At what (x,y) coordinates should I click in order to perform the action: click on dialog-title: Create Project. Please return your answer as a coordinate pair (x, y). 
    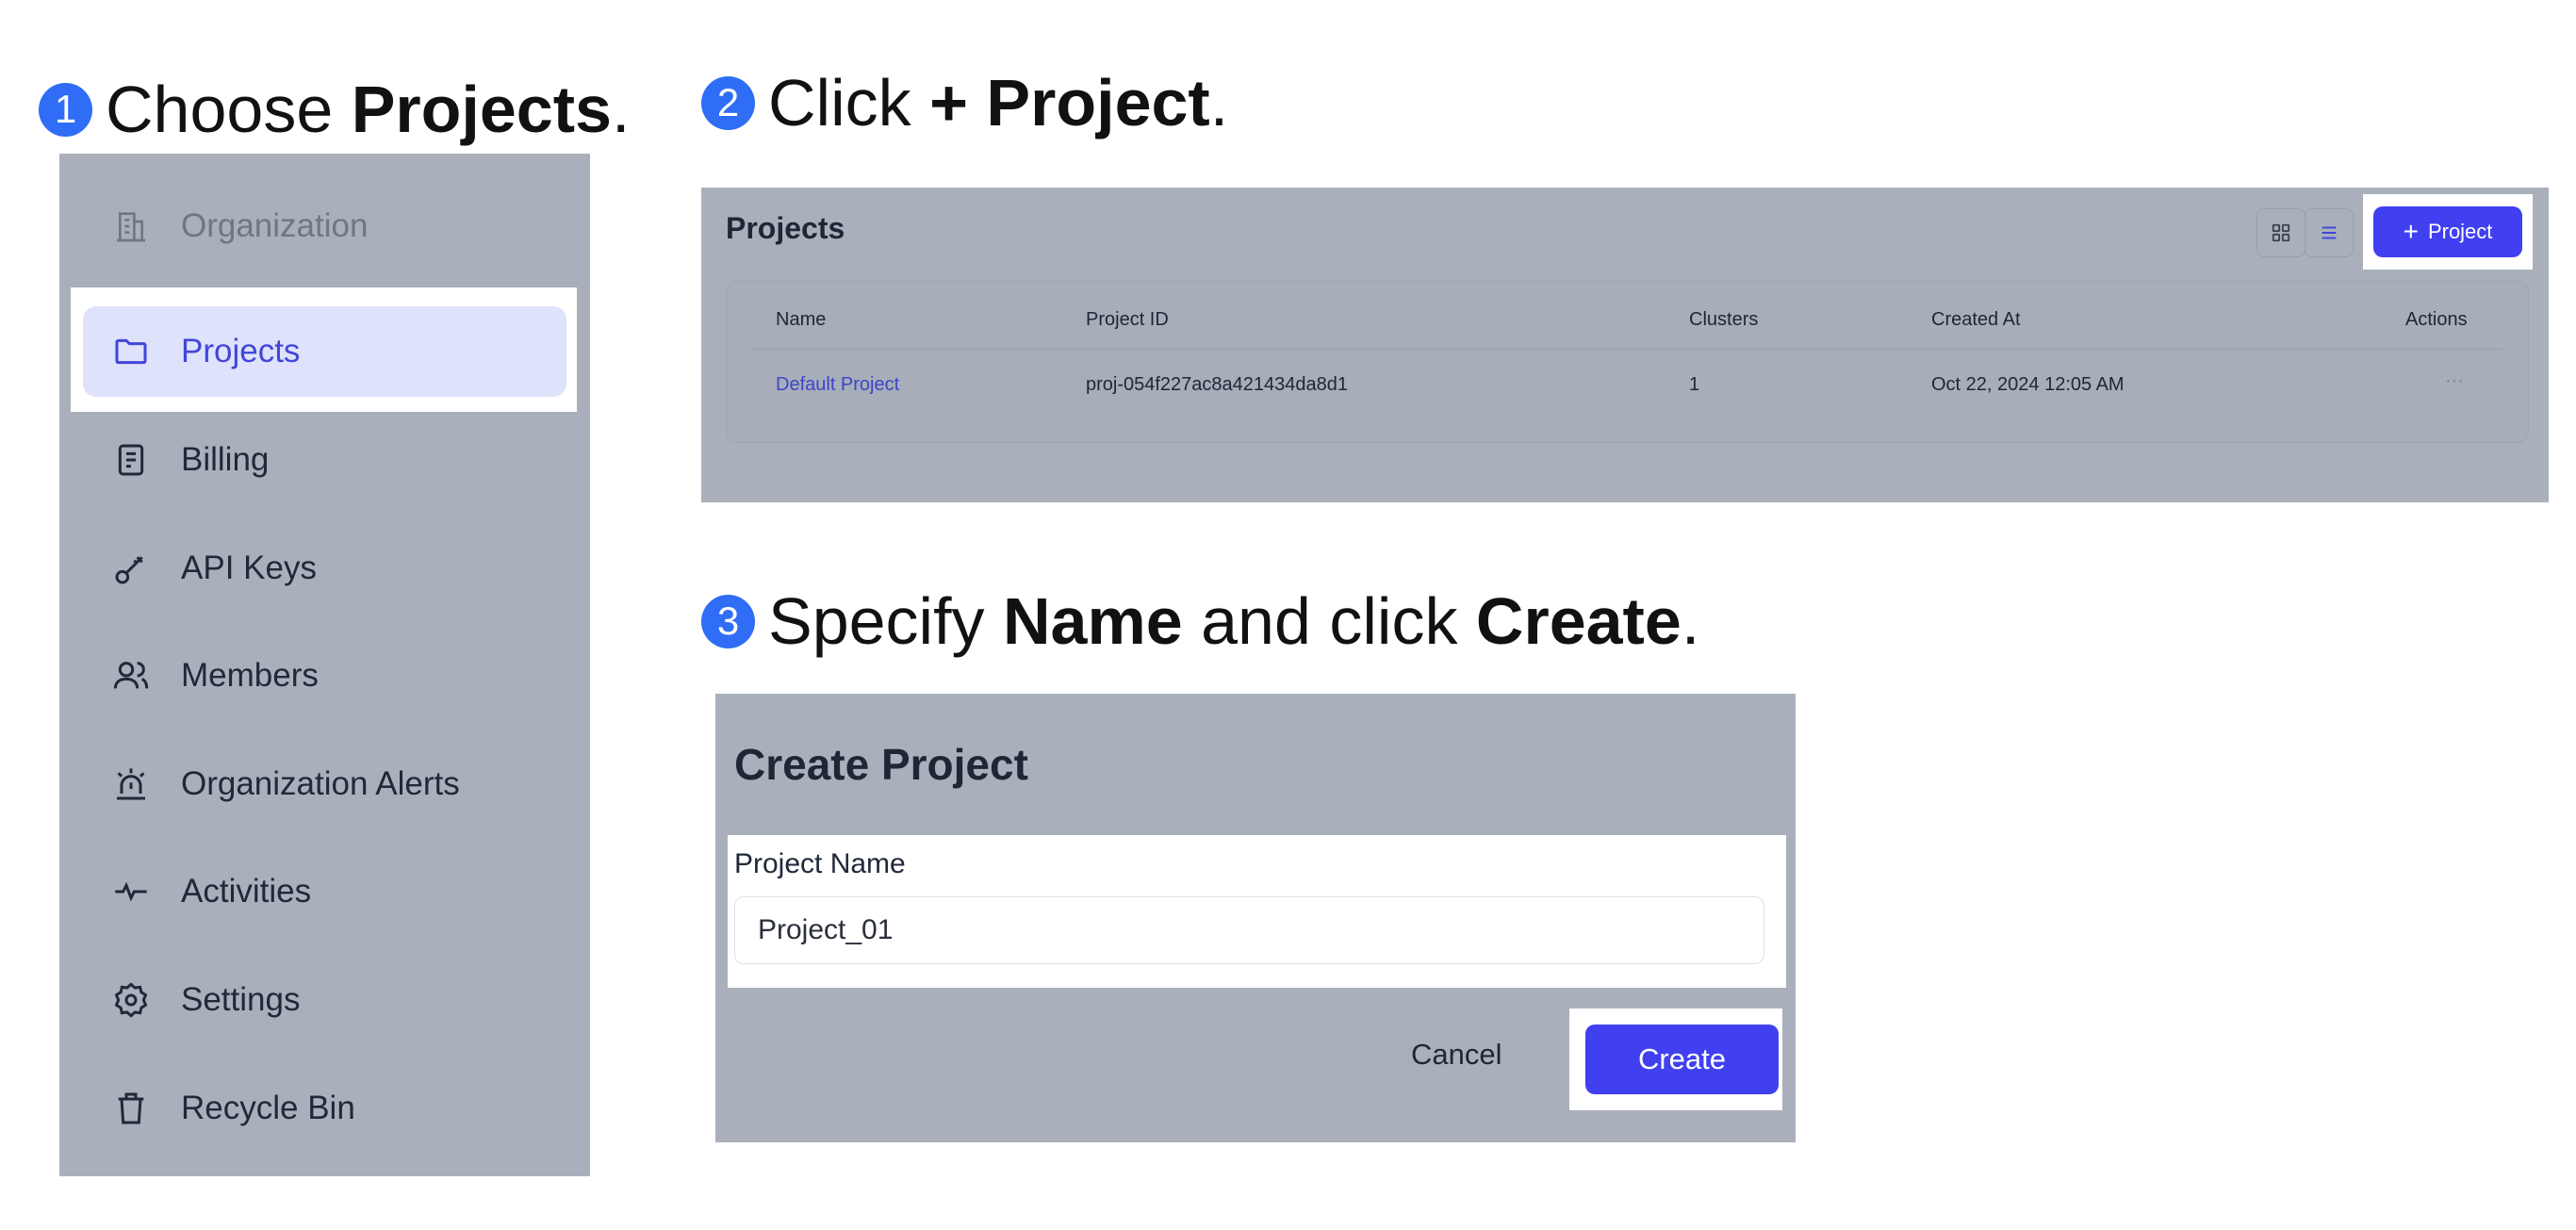
    Looking at the image, I should click on (881, 764).